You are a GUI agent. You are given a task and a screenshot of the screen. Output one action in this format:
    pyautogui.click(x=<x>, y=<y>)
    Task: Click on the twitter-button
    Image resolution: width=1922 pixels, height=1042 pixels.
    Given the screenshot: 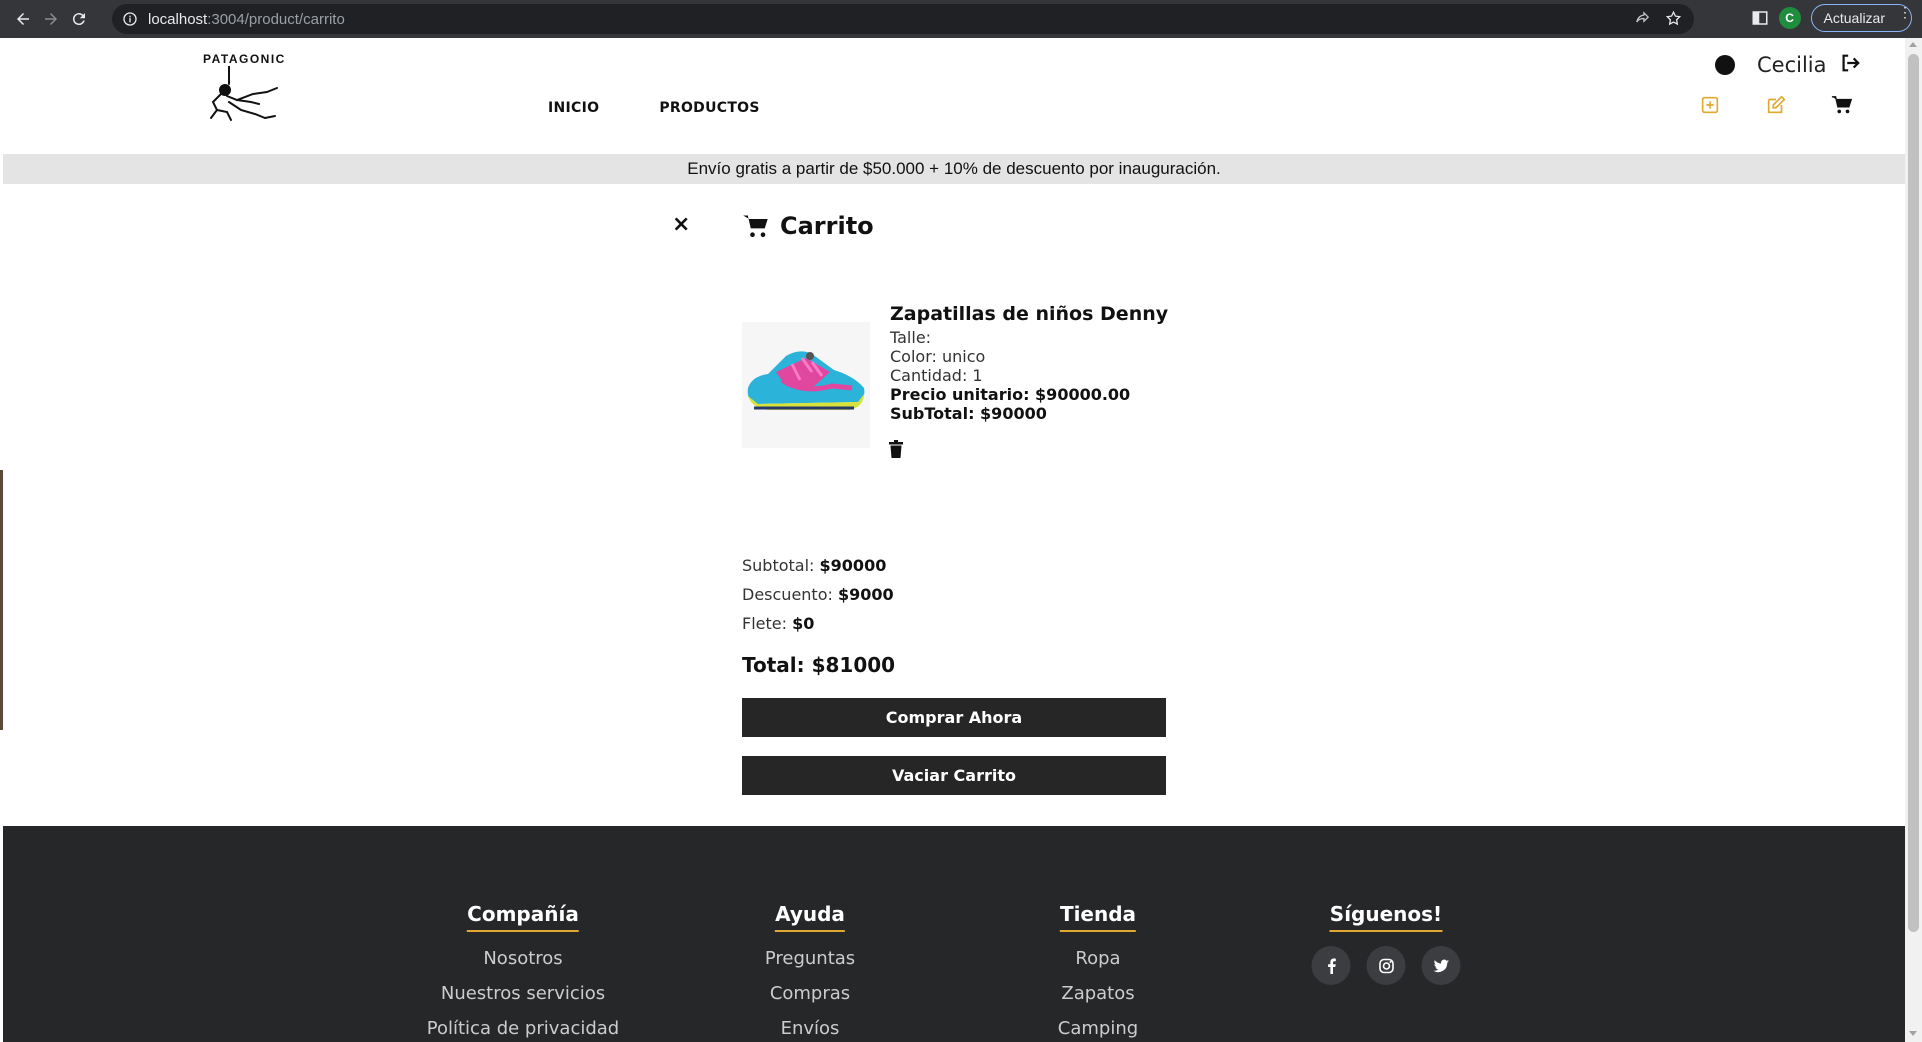 What is the action you would take?
    pyautogui.click(x=1441, y=965)
    